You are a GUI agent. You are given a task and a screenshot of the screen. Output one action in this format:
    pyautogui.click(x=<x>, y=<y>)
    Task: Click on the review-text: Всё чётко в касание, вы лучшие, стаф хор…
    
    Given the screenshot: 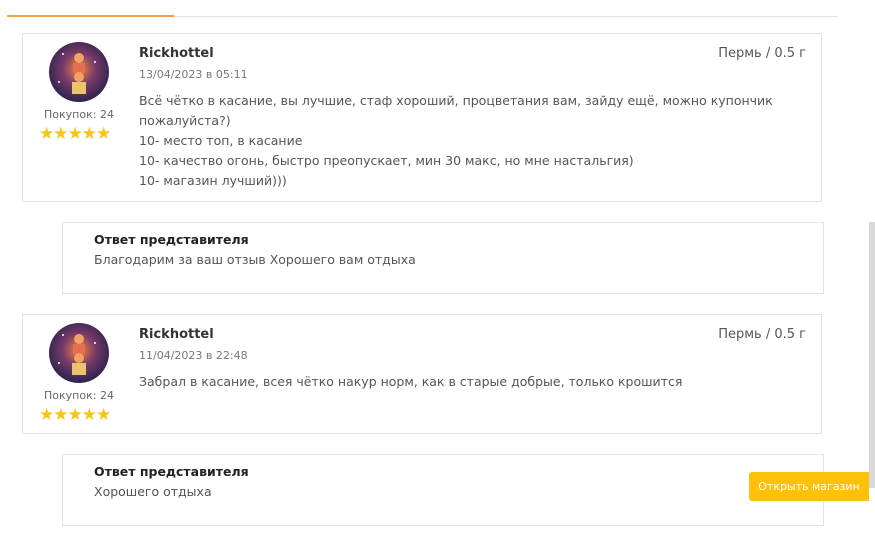 What is the action you would take?
    pyautogui.click(x=459, y=141)
    